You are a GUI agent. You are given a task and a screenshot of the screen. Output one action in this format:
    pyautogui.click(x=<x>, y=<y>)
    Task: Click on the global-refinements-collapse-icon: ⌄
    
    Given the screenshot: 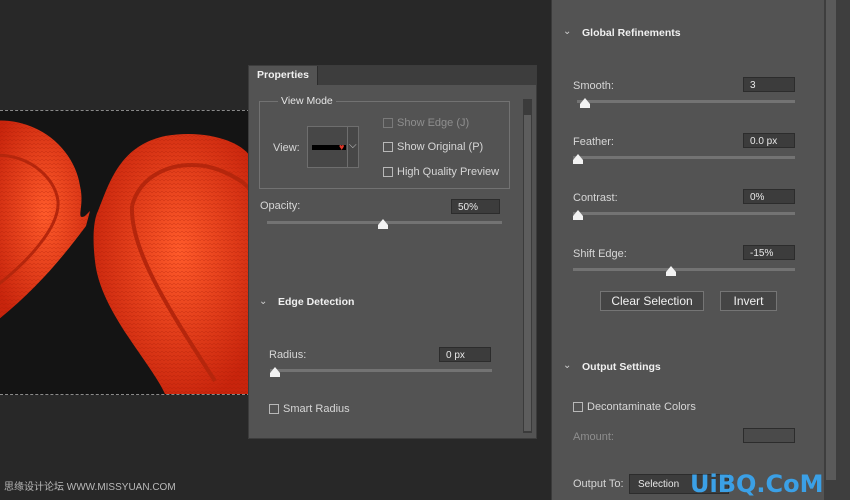 What is the action you would take?
    pyautogui.click(x=567, y=31)
    